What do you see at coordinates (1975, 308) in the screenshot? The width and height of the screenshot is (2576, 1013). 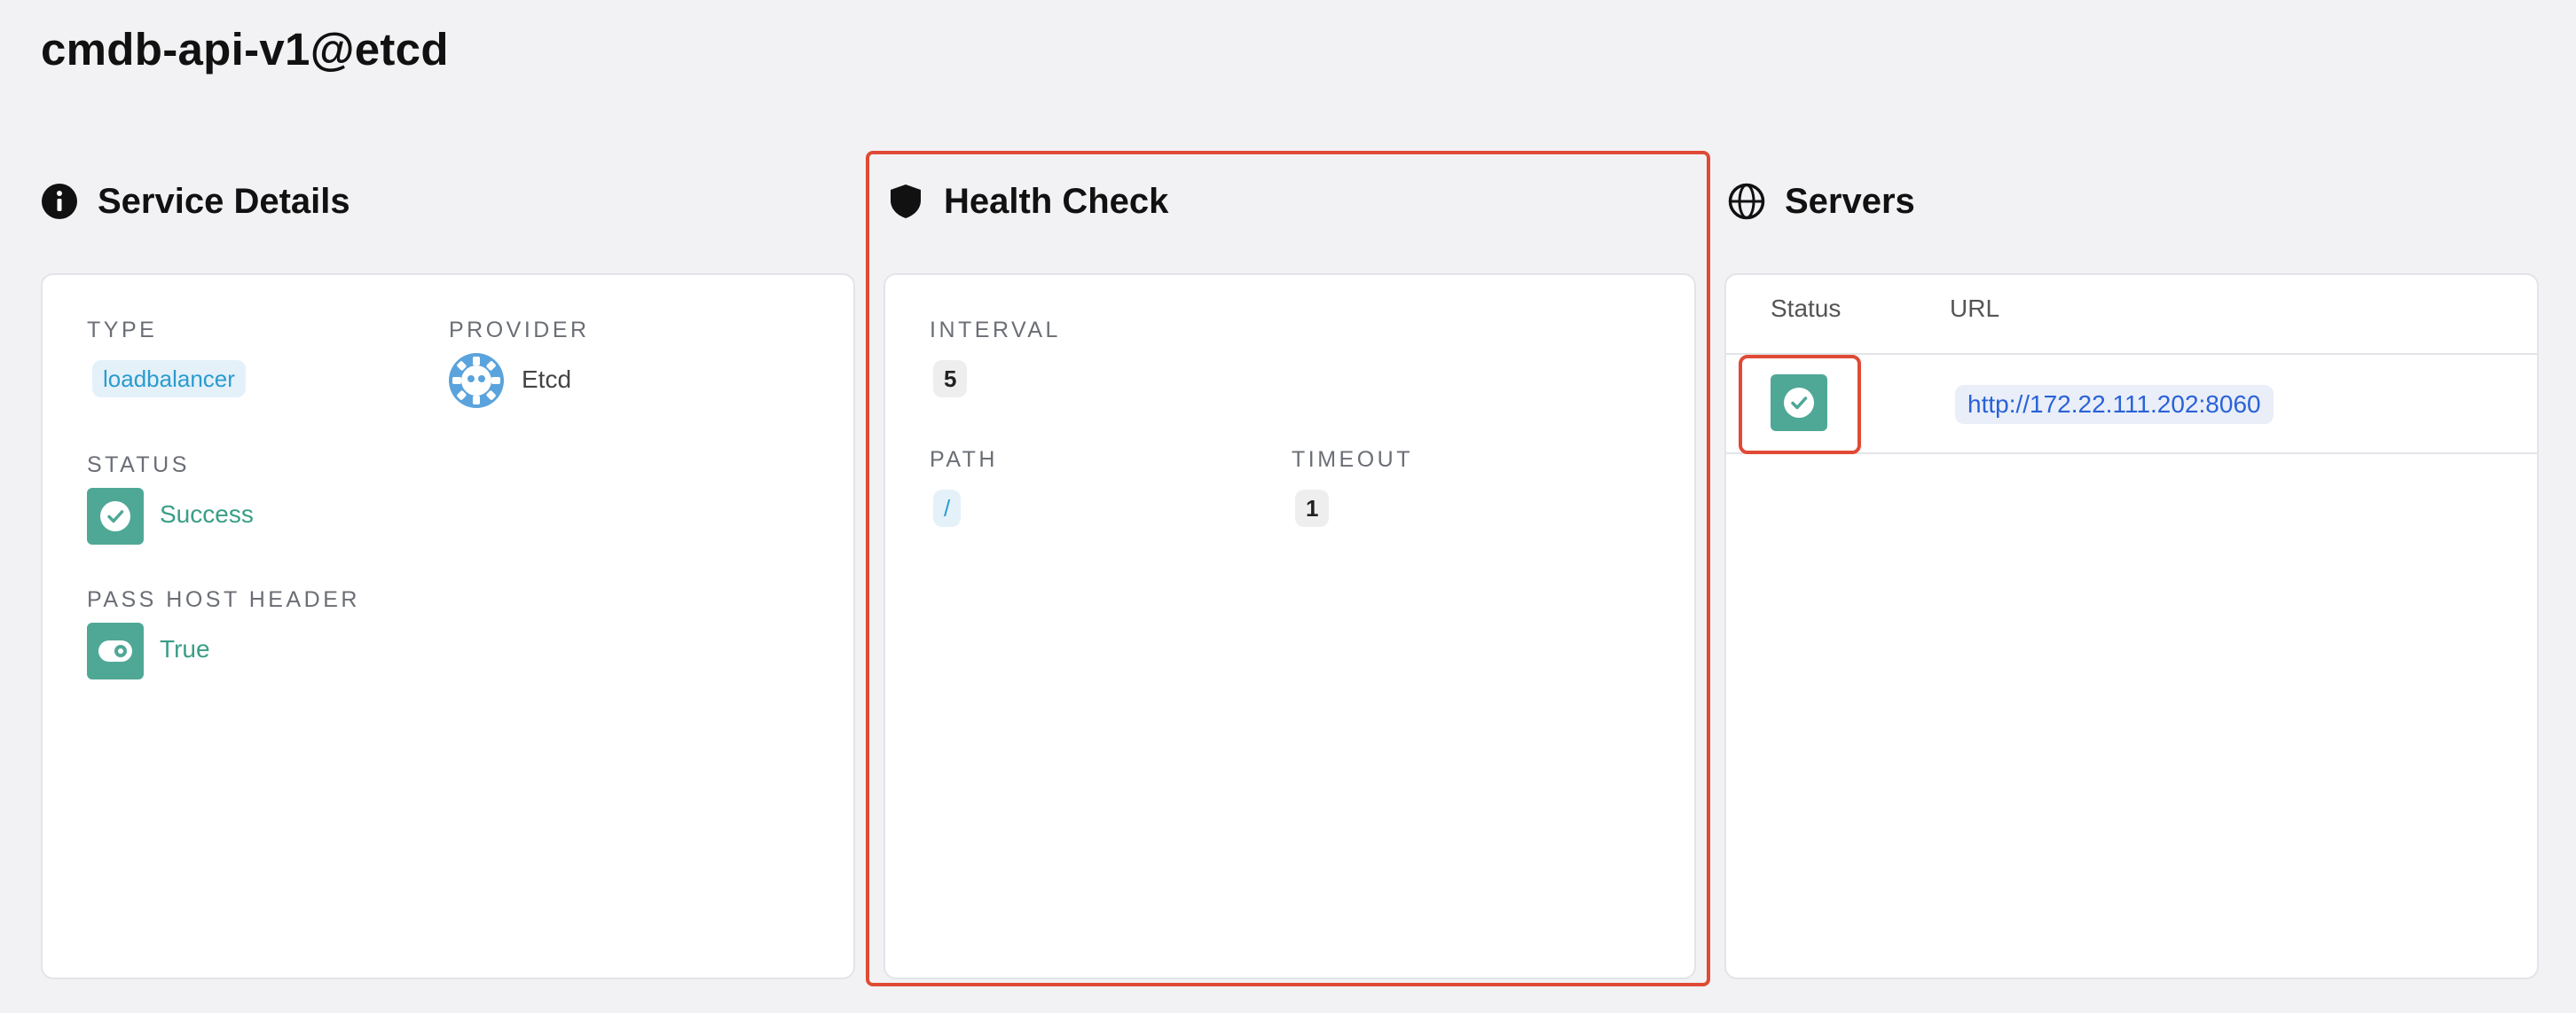 I see `column-header-url: URL` at bounding box center [1975, 308].